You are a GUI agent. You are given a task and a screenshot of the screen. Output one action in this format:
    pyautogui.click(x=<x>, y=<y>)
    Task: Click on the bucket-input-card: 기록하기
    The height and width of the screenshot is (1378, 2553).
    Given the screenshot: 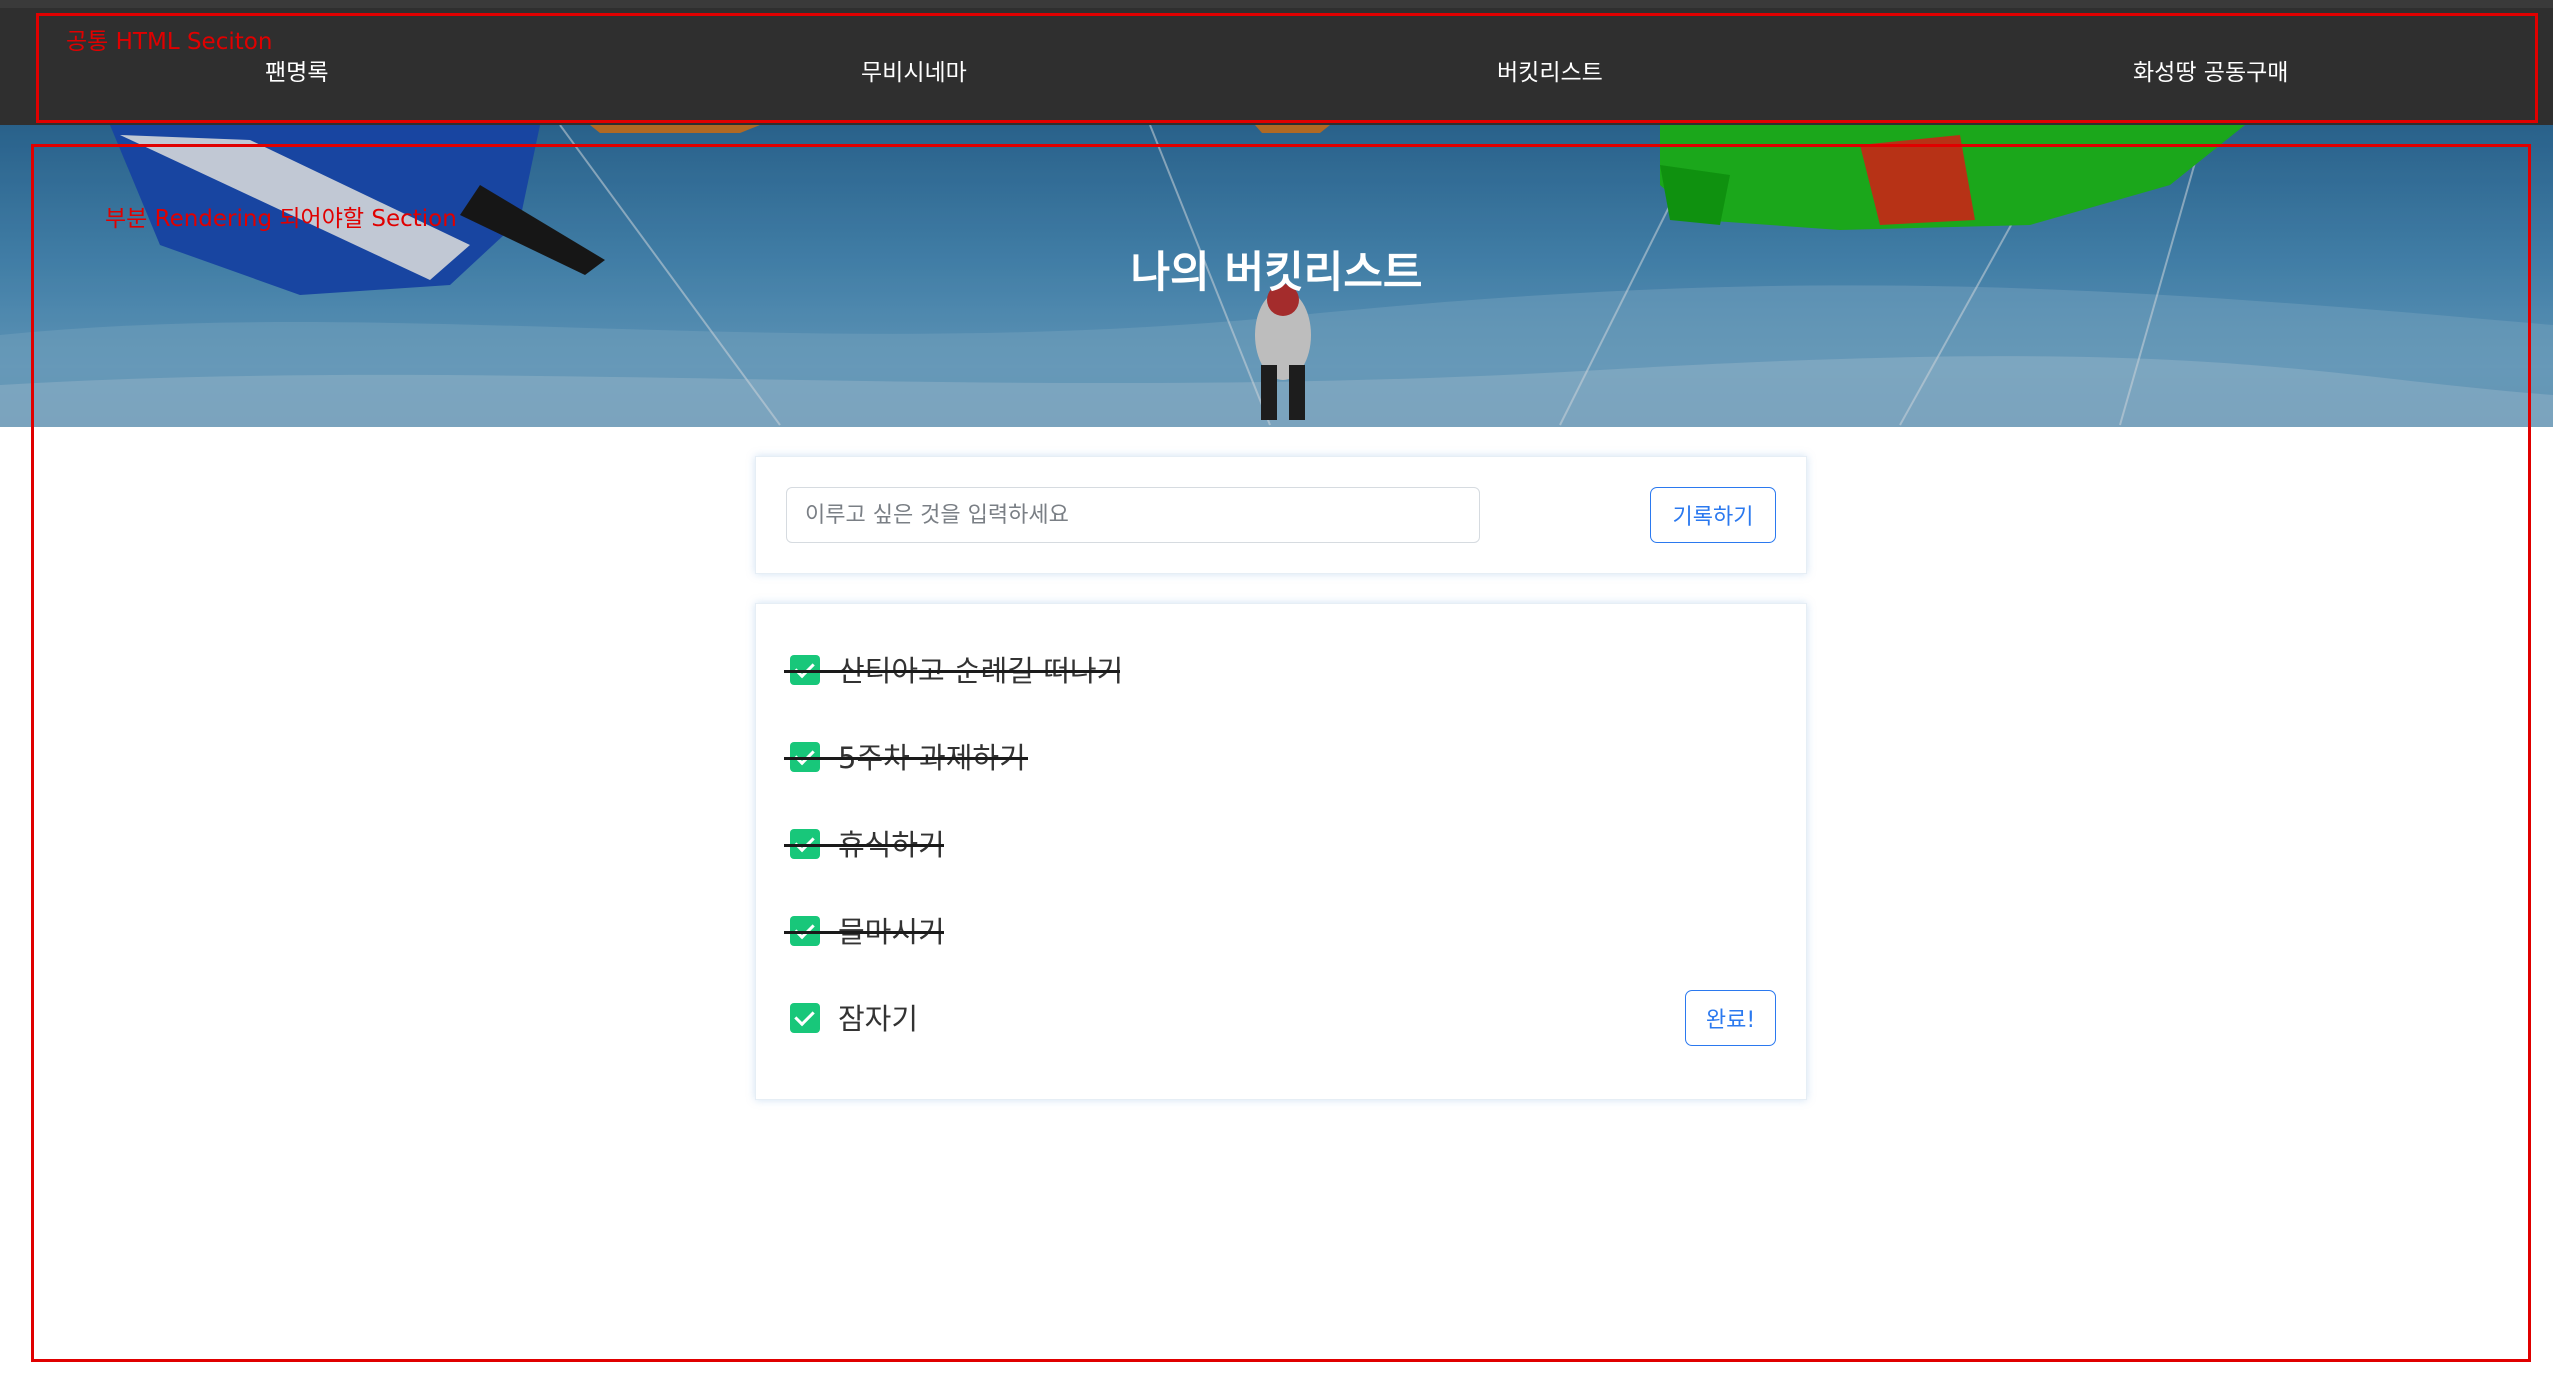 What is the action you would take?
    pyautogui.click(x=1281, y=515)
    